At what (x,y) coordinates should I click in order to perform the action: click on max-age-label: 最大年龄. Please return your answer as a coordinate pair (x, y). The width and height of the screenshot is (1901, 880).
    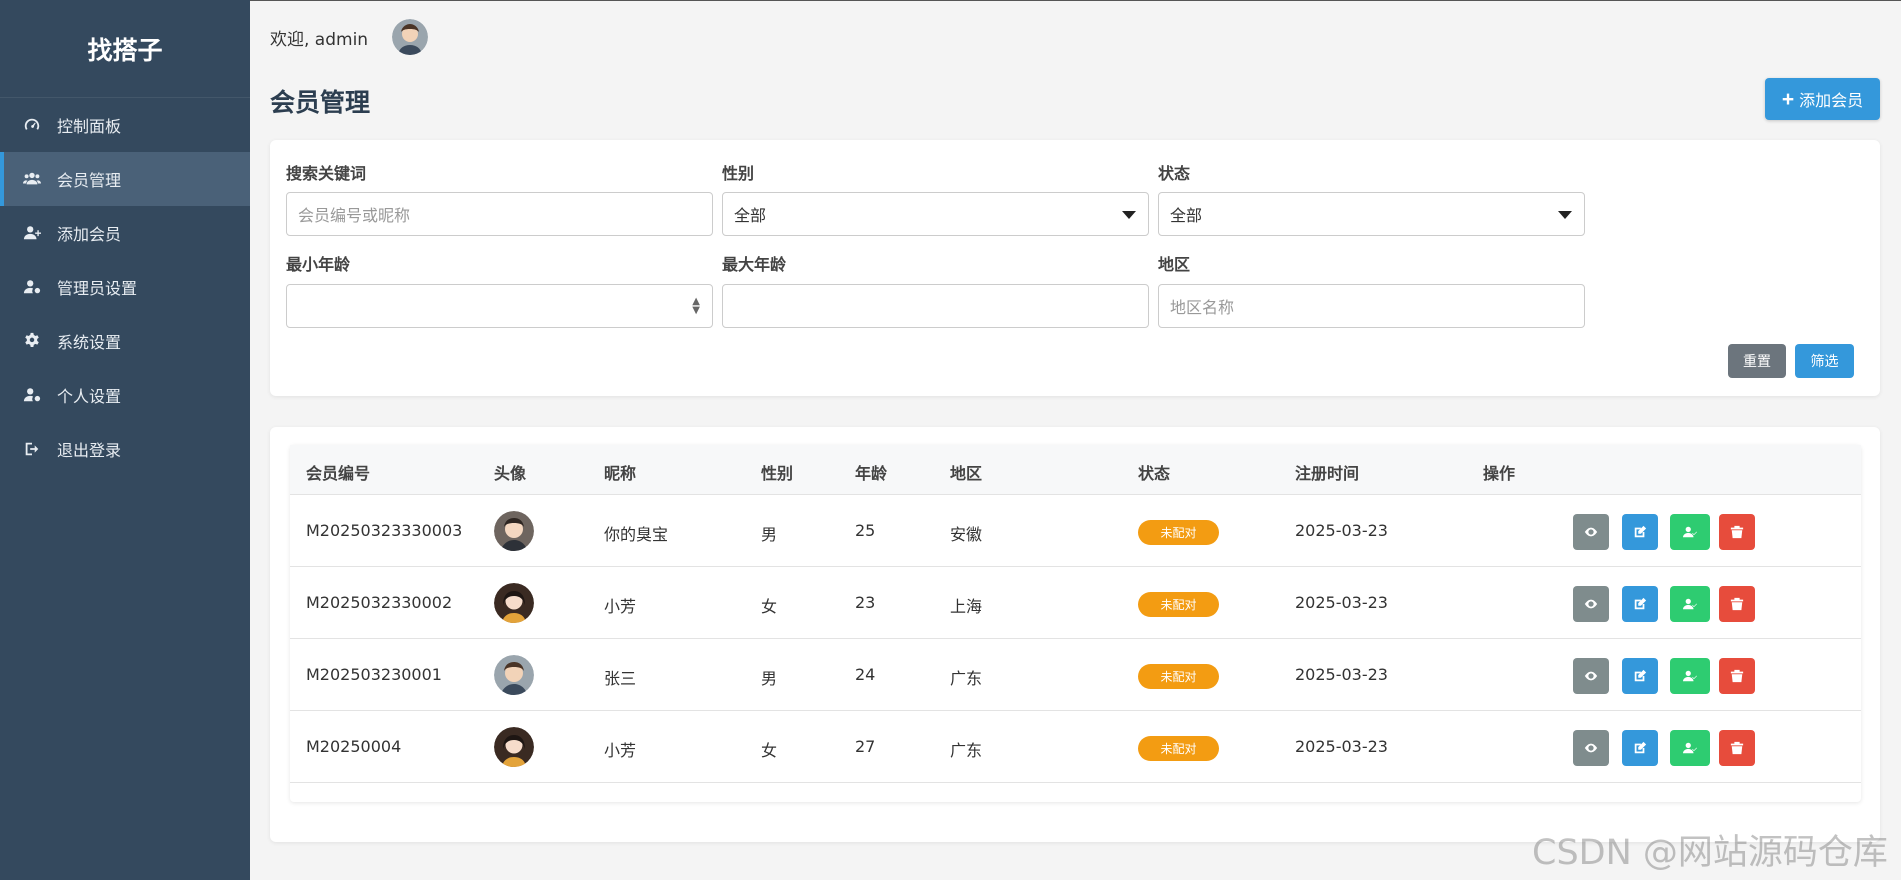
    Looking at the image, I should click on (754, 264).